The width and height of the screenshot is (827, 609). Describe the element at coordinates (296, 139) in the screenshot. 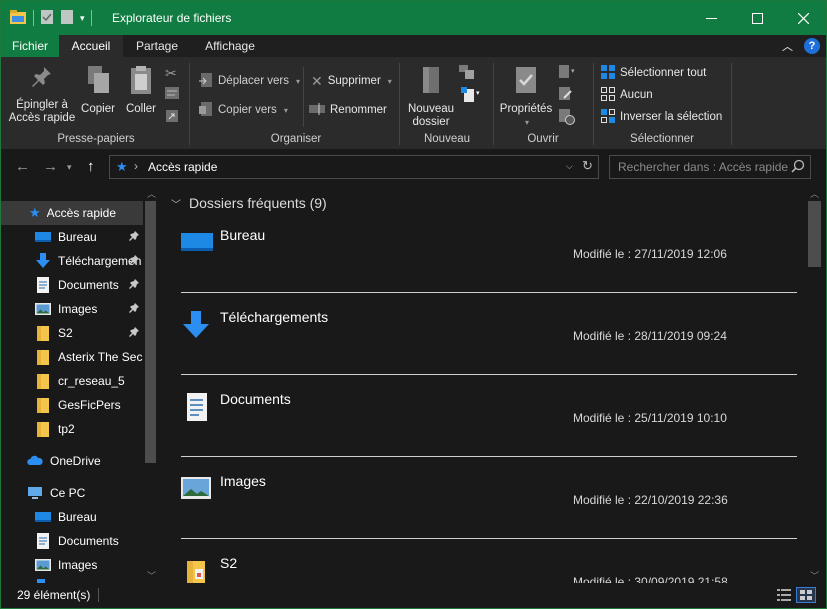

I see `group-label-organiser: Organiser` at that location.